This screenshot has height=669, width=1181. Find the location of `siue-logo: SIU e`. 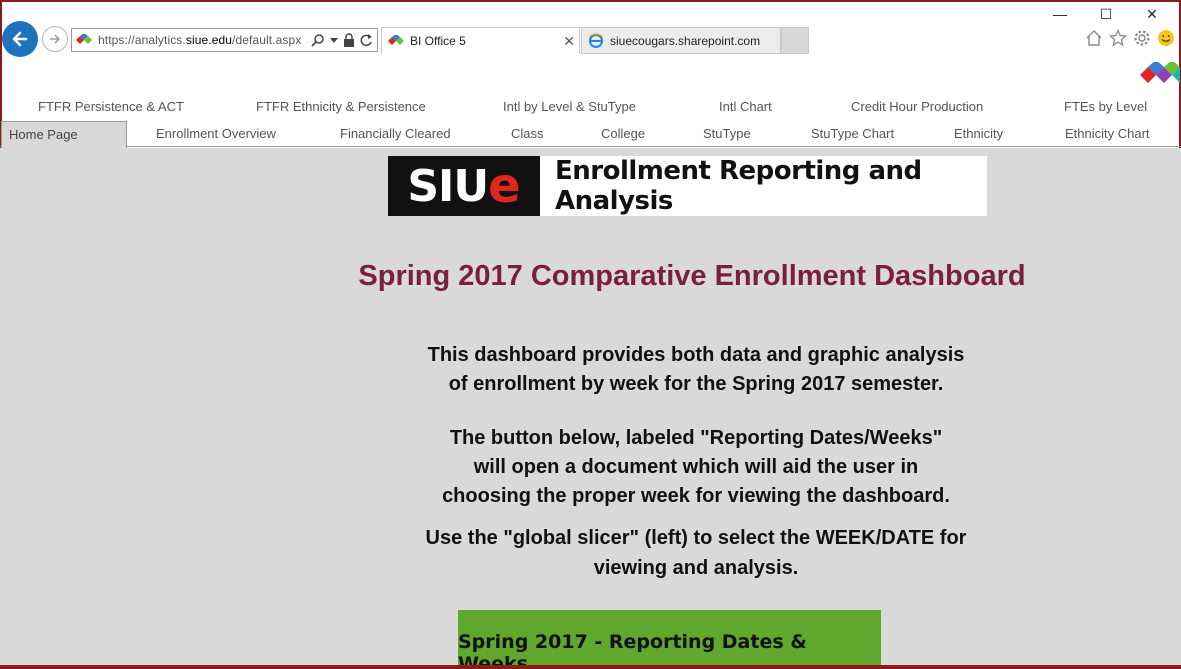

siue-logo: SIU e is located at coordinates (464, 186).